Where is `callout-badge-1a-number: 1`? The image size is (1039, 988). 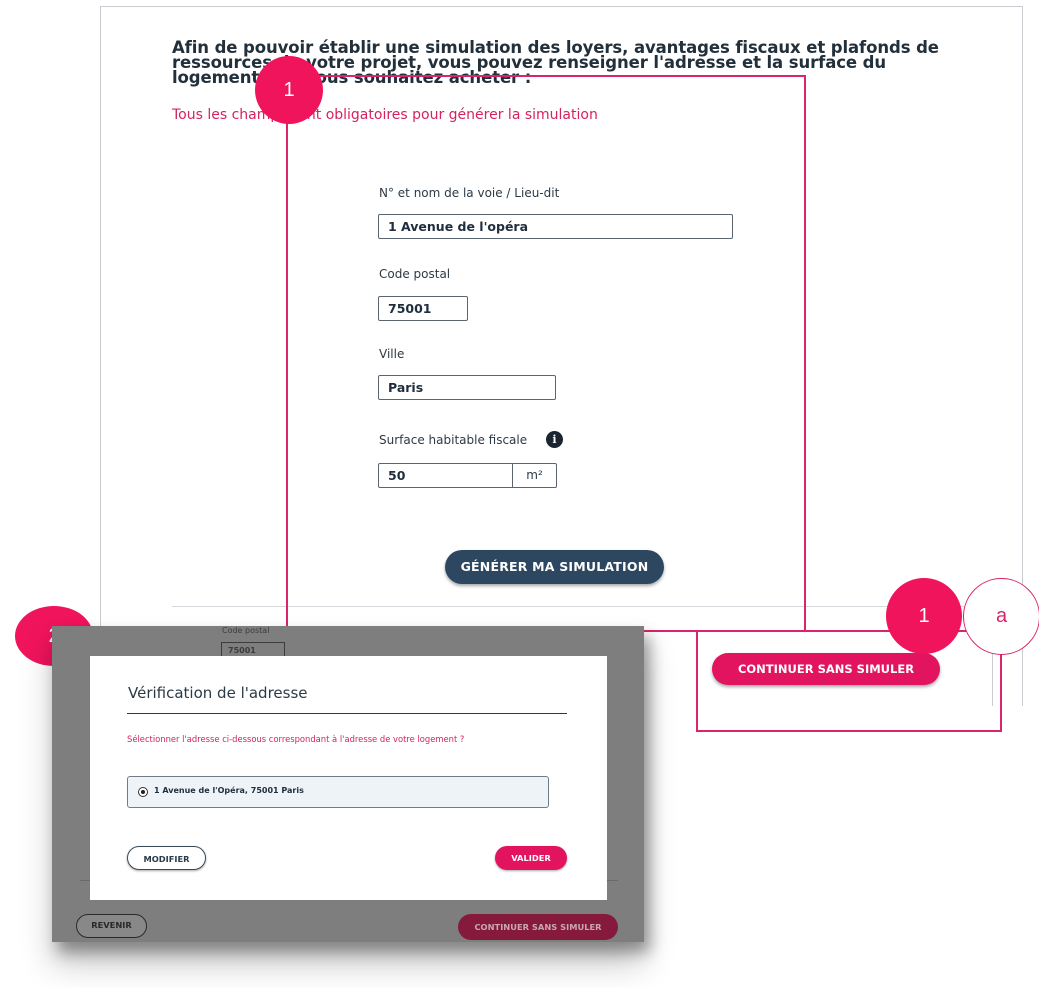 callout-badge-1a-number: 1 is located at coordinates (924, 616).